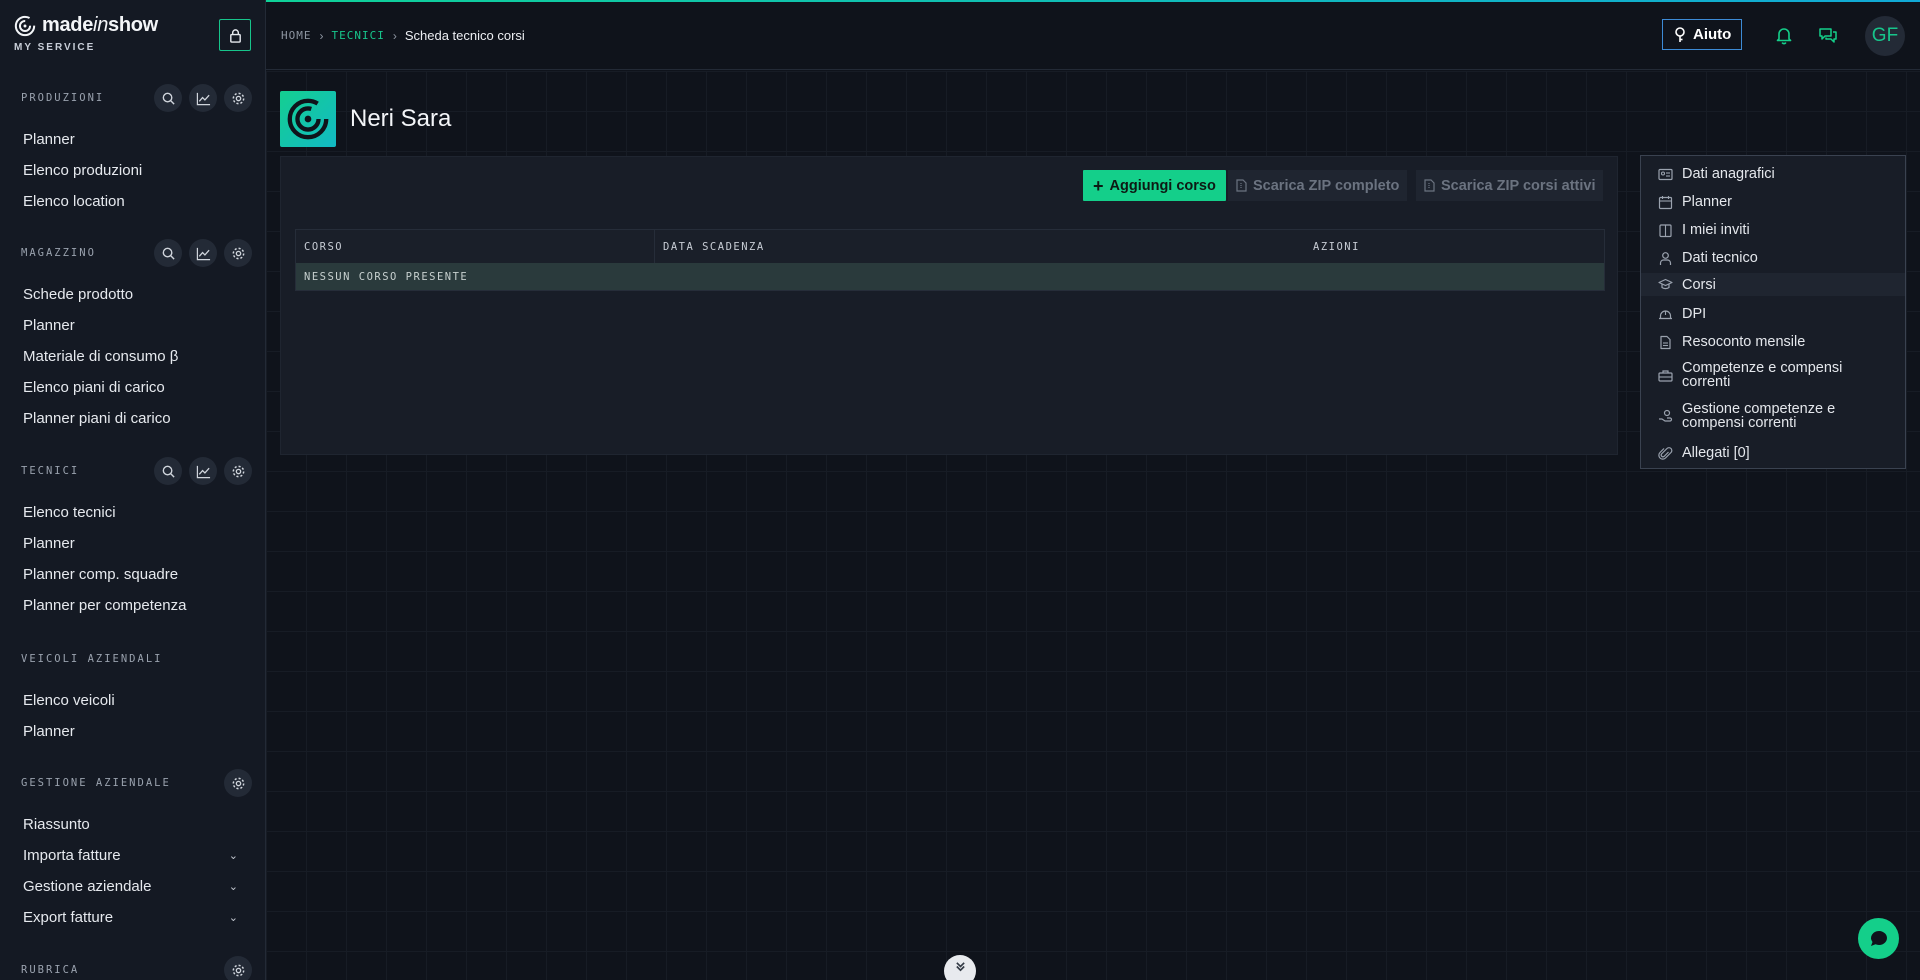 This screenshot has height=980, width=1920. Describe the element at coordinates (960, 967) in the screenshot. I see `scroll-down-button` at that location.